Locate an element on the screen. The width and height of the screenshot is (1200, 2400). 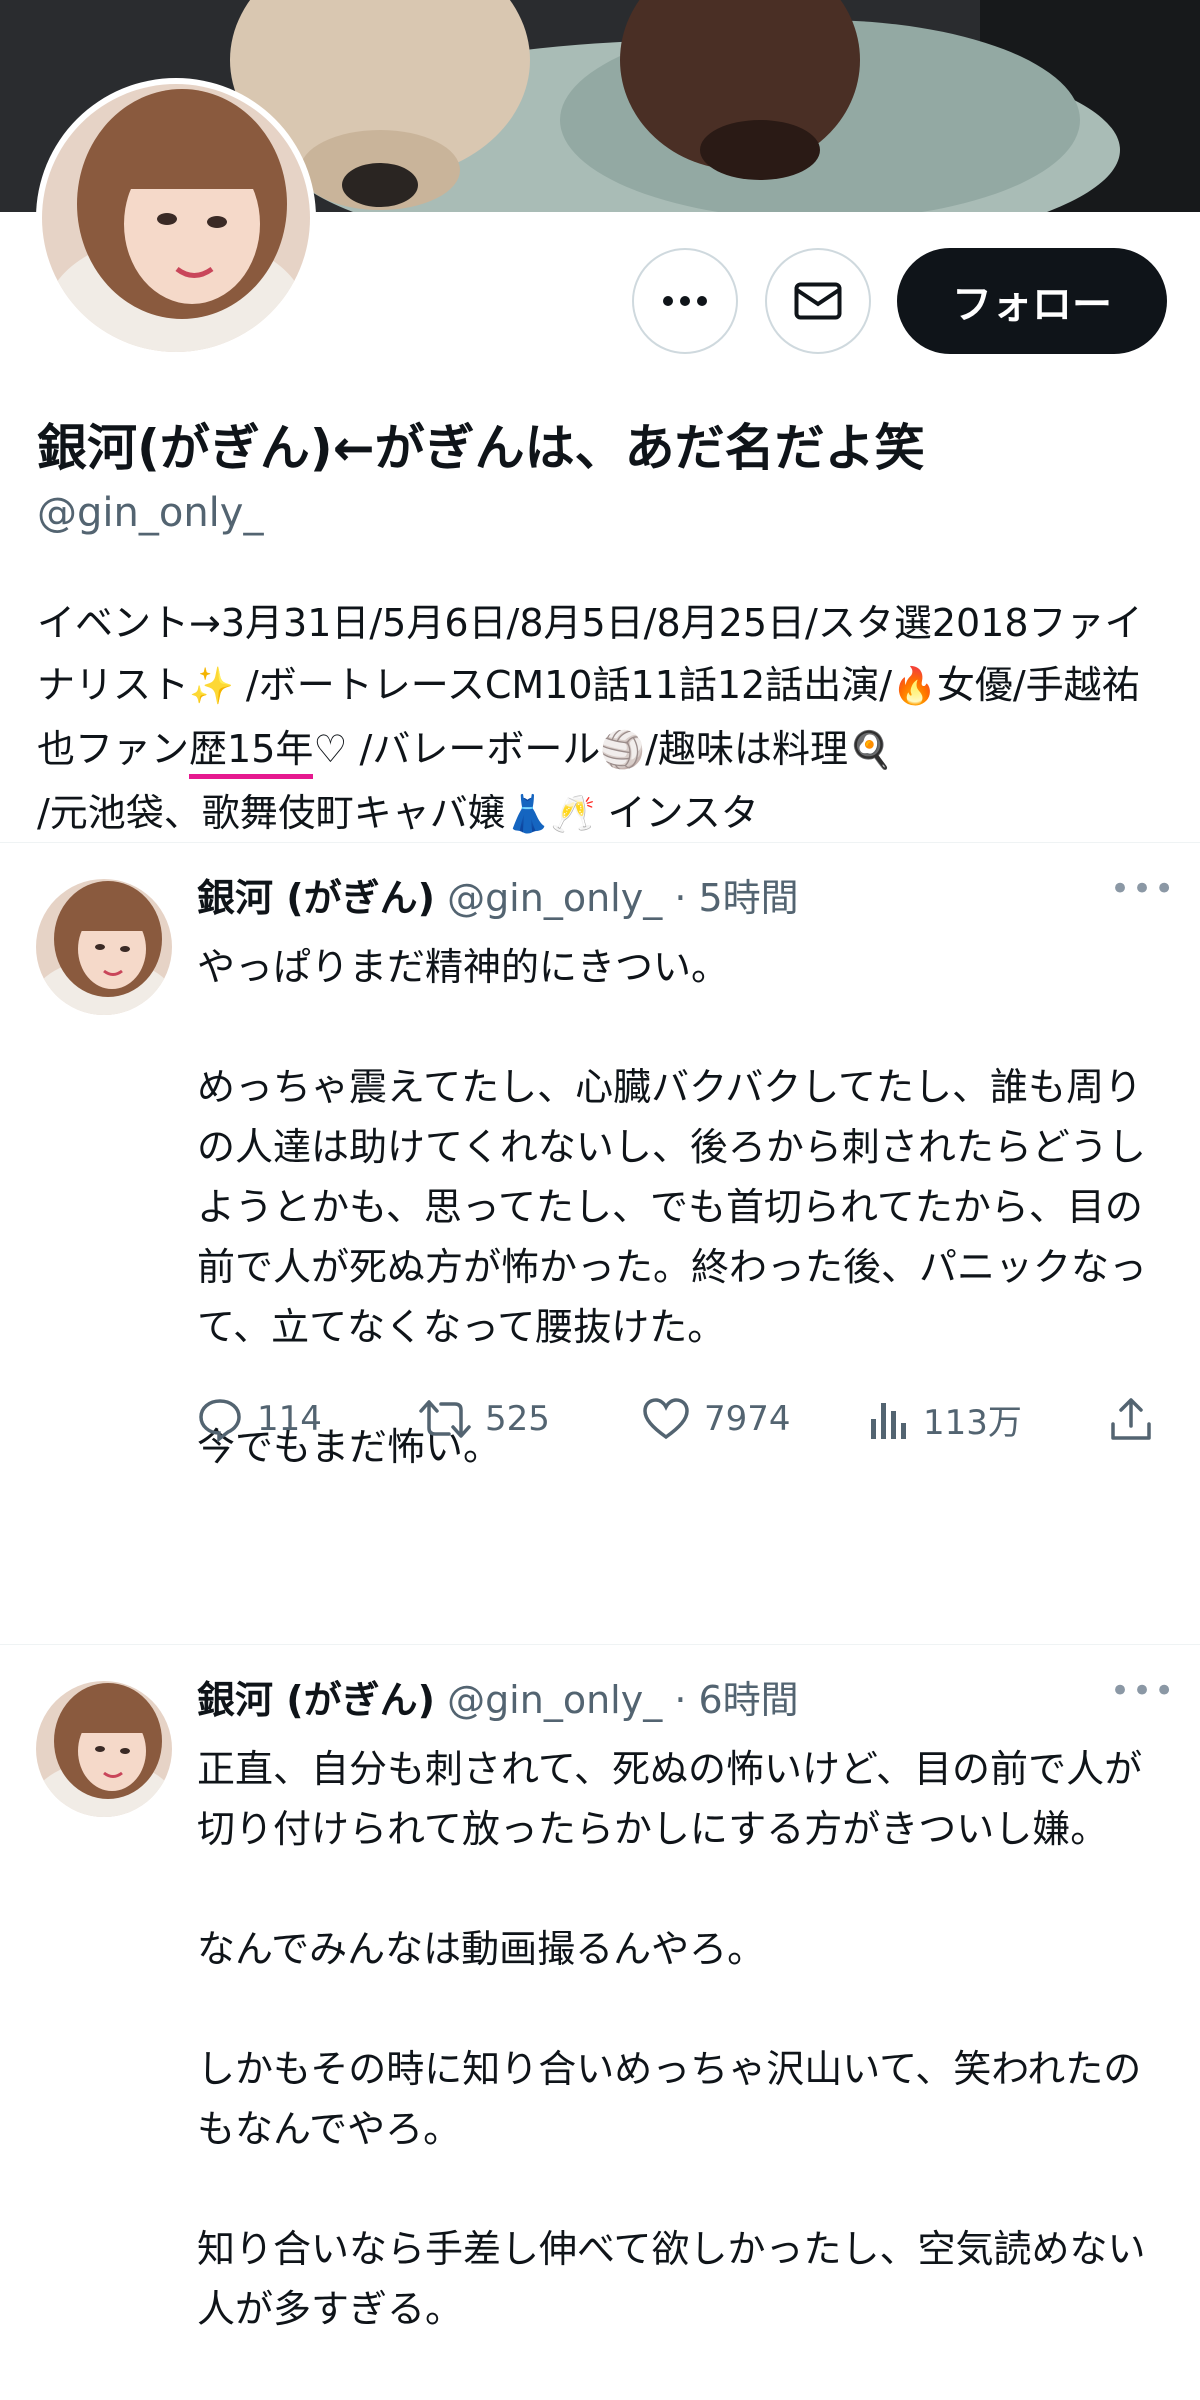
tweet-header: 銀河 (がぎん) @gin_only_ · 6時間 is located at coordinates (498, 1696).